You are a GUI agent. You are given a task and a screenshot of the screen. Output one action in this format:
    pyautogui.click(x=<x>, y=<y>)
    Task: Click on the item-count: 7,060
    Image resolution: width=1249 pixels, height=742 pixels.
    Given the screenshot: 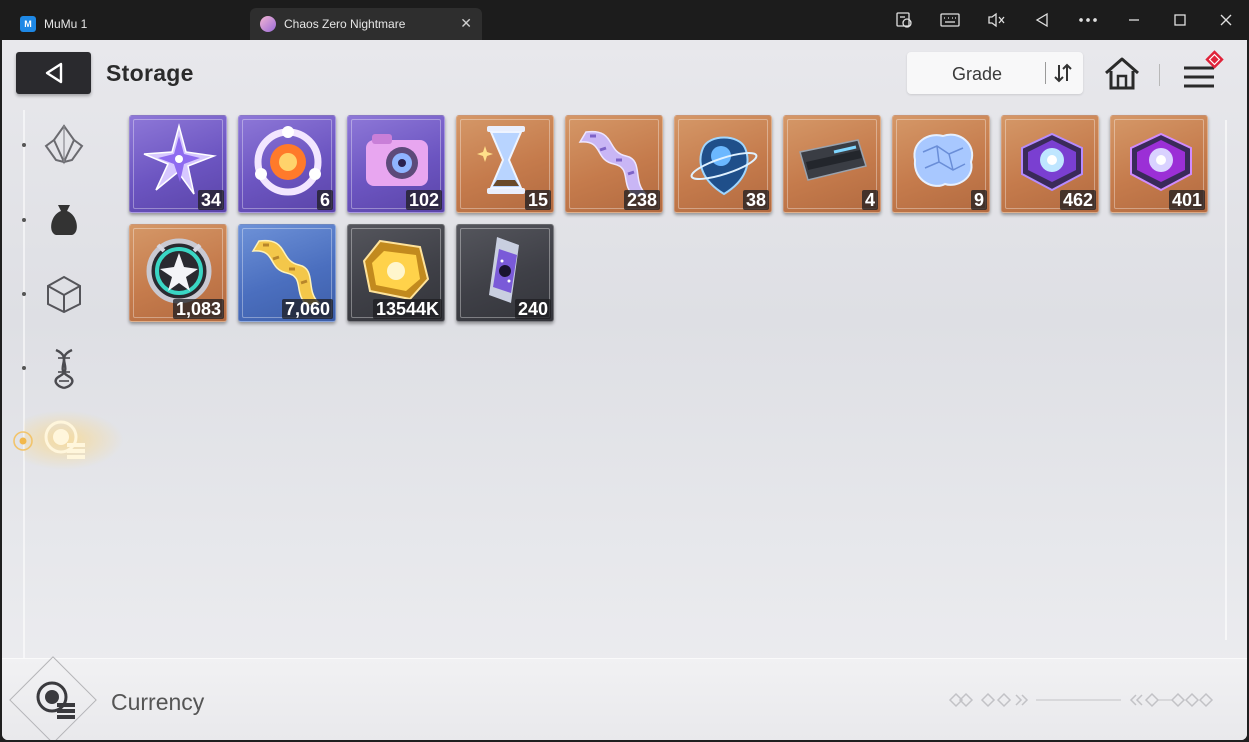 What is the action you would take?
    pyautogui.click(x=307, y=309)
    